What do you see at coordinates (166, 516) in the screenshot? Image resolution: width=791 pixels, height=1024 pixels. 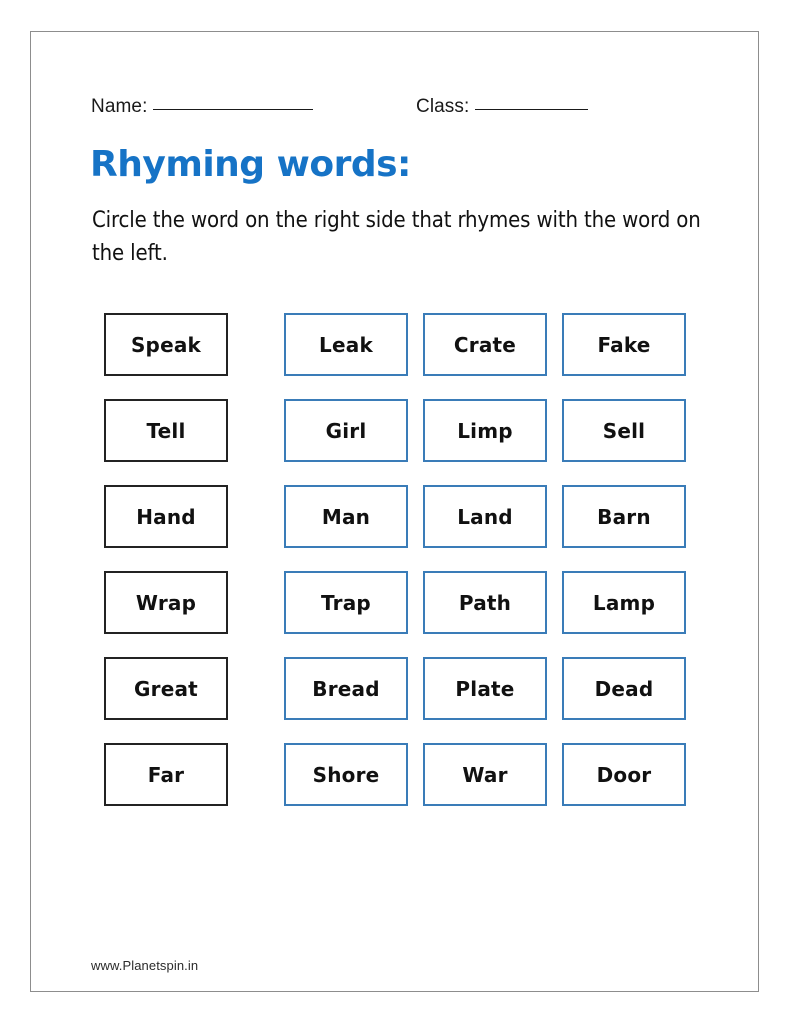 I see `prompt-word-box: Hand` at bounding box center [166, 516].